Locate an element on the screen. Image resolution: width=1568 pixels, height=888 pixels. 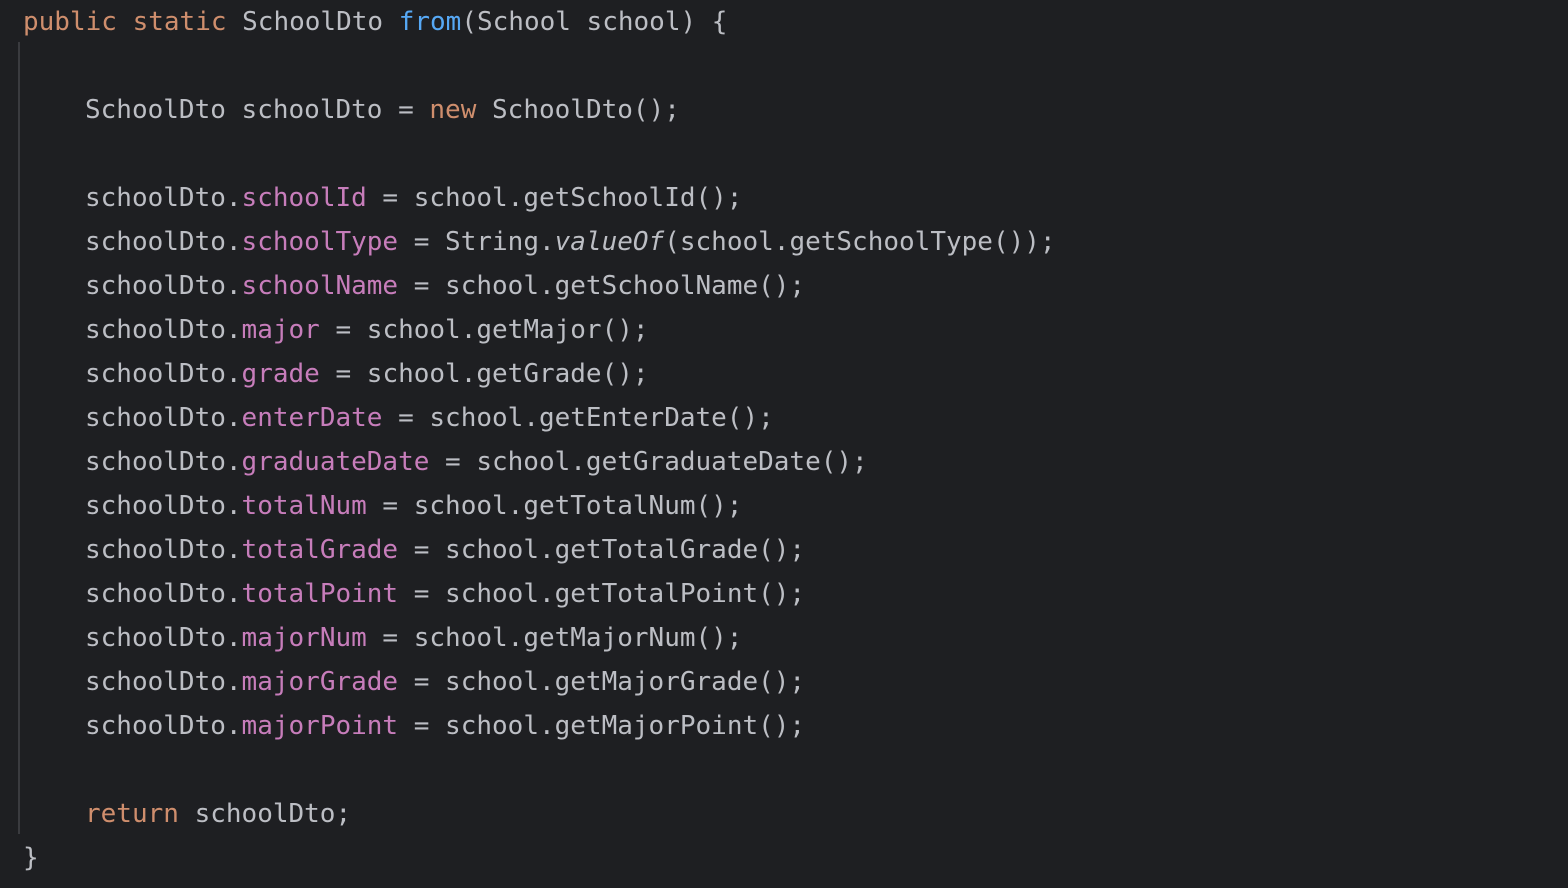
assign-rhs: = school.getMajorNum(); is located at coordinates (554, 638).